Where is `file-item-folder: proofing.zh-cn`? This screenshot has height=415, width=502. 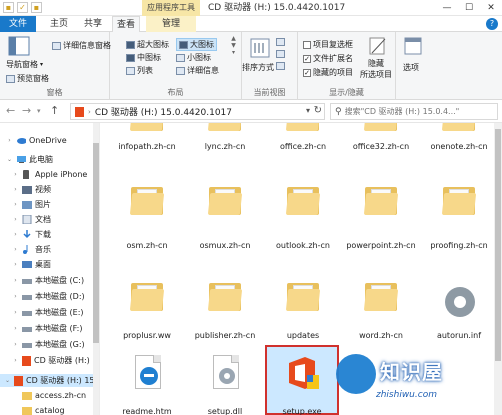 file-item-folder: proofing.zh-cn is located at coordinates (459, 220).